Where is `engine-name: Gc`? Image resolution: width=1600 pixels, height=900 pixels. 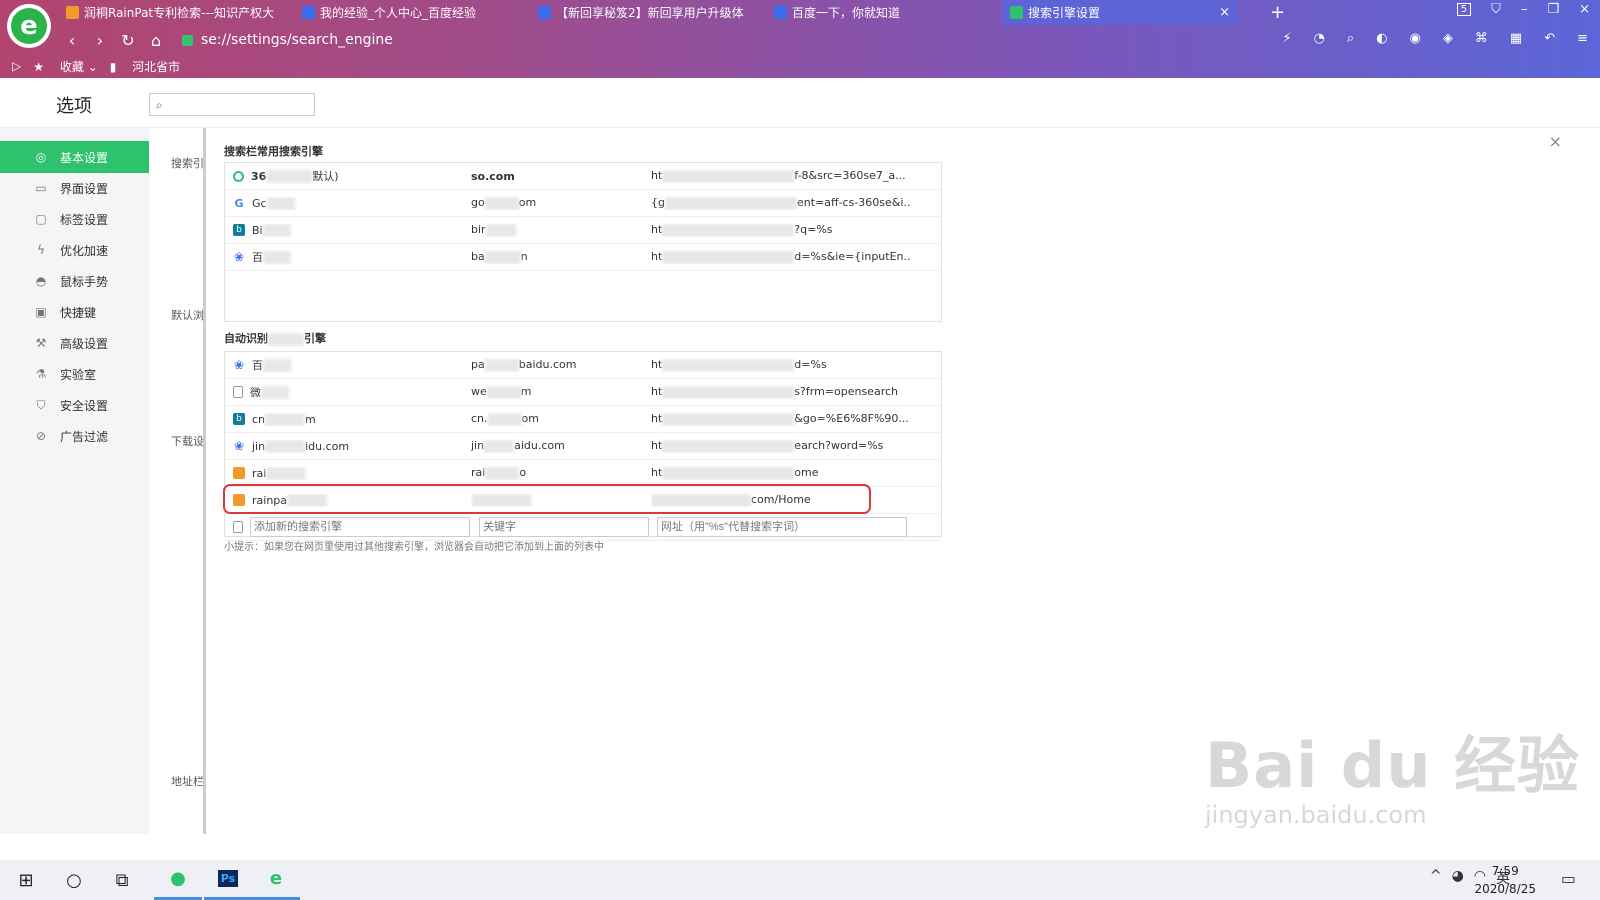
engine-name: Gc is located at coordinates (259, 203).